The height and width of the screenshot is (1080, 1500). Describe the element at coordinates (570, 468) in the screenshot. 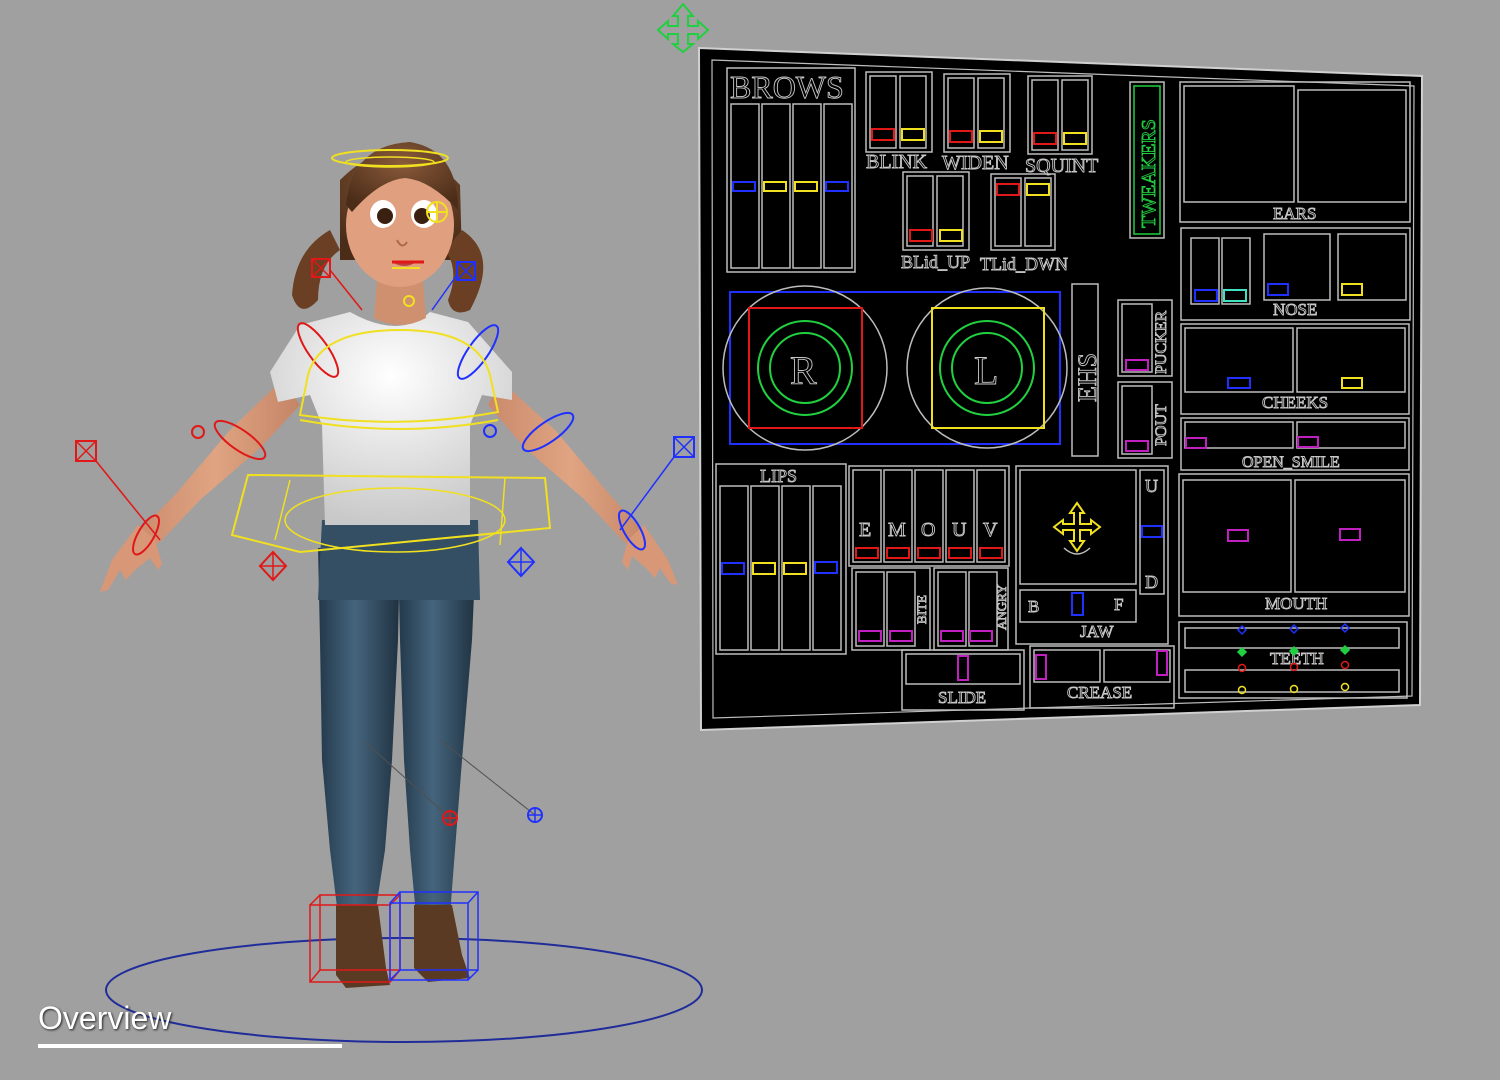

I see `right-arm` at that location.